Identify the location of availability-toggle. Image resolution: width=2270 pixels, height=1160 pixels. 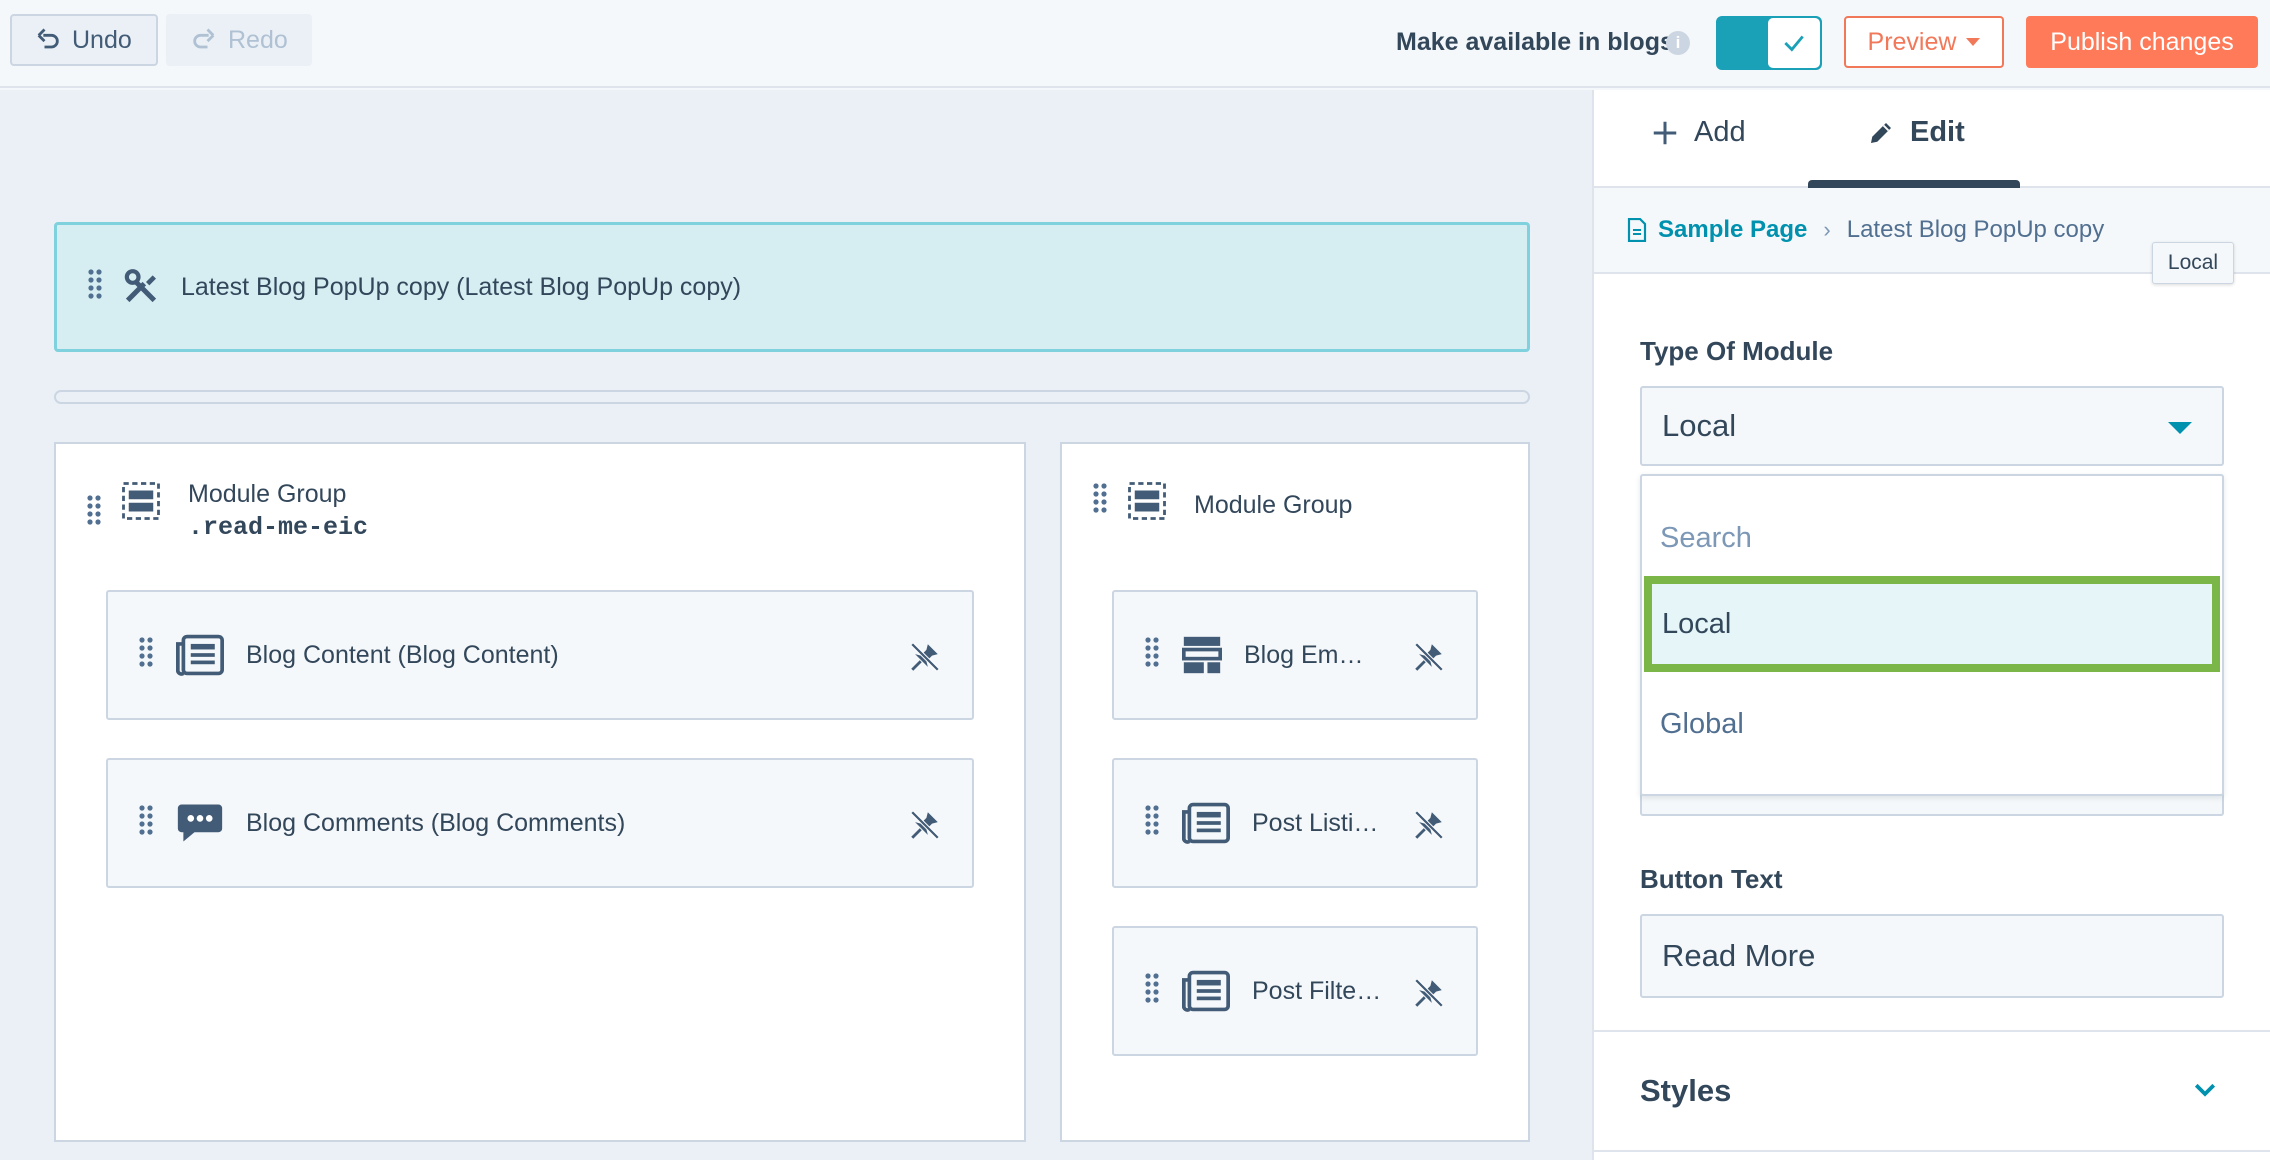
(1769, 43).